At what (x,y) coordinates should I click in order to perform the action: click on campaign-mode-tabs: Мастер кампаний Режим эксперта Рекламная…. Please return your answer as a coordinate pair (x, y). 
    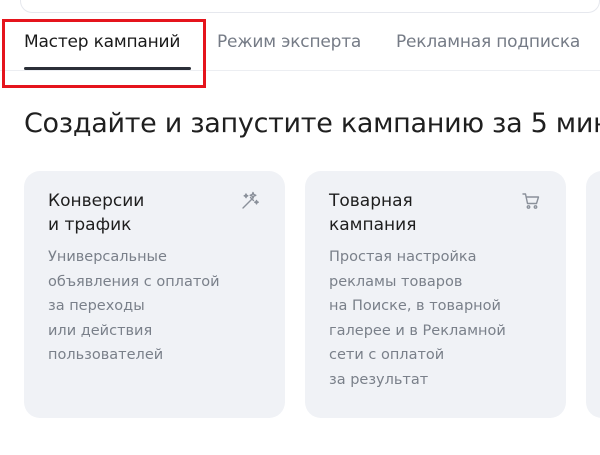
    Looking at the image, I should click on (300, 44).